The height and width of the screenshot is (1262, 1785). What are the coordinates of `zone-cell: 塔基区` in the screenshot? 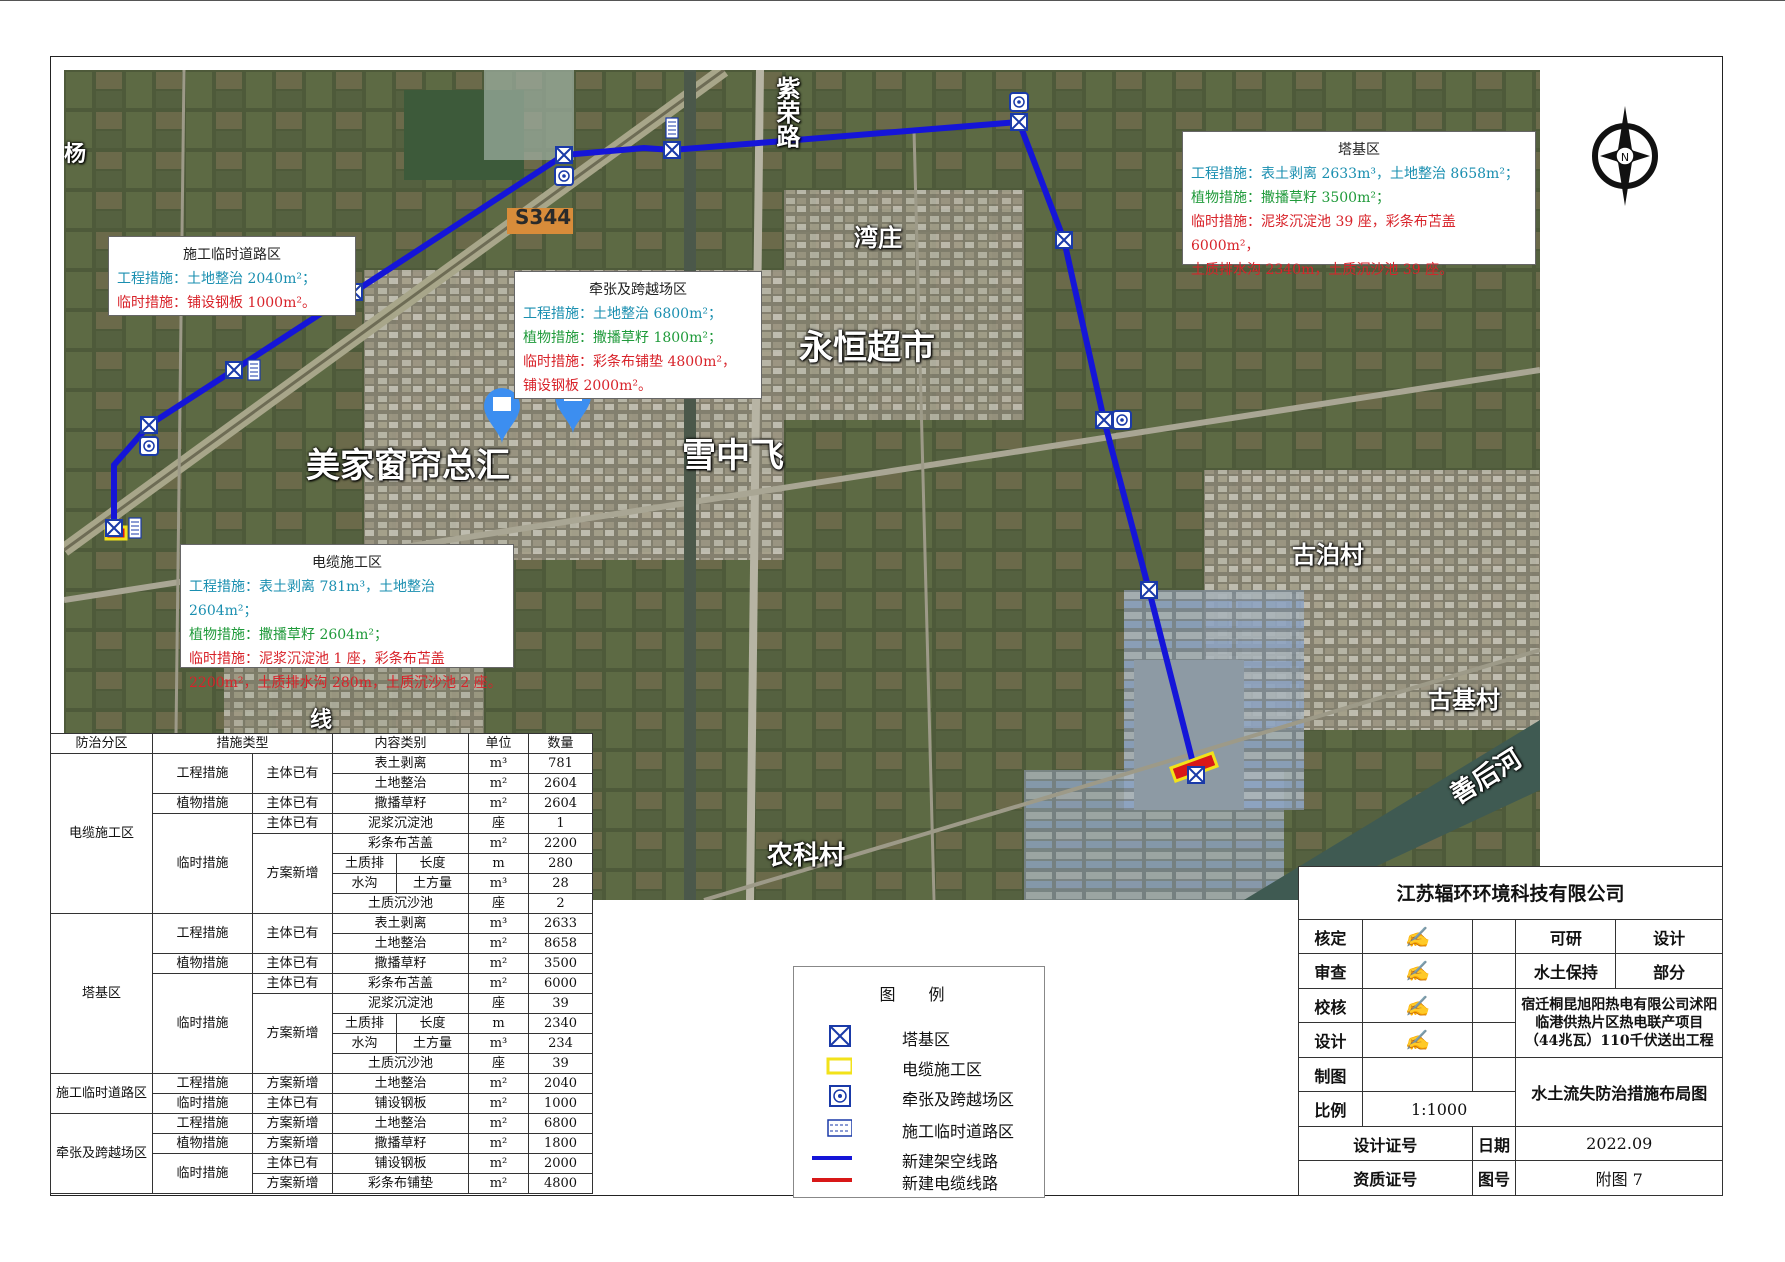 It's located at (101, 993).